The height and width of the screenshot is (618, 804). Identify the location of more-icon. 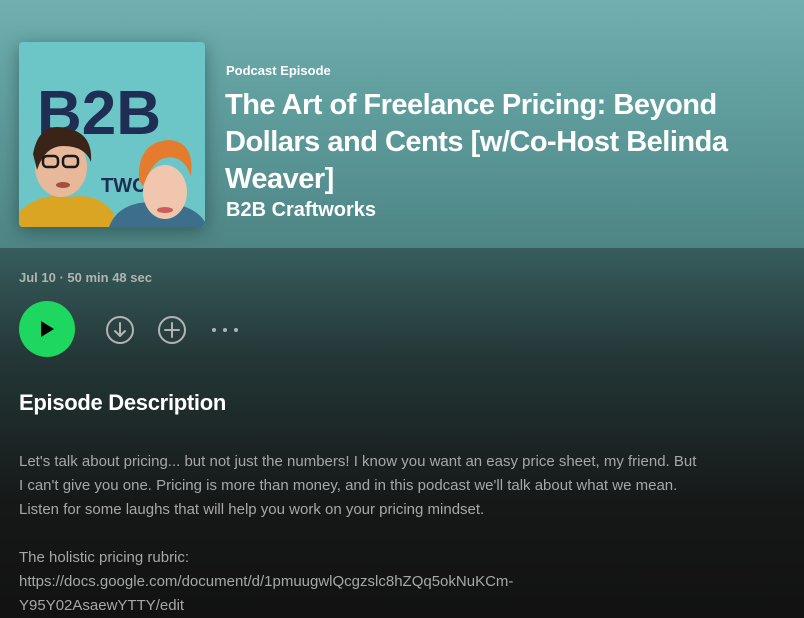
(225, 330).